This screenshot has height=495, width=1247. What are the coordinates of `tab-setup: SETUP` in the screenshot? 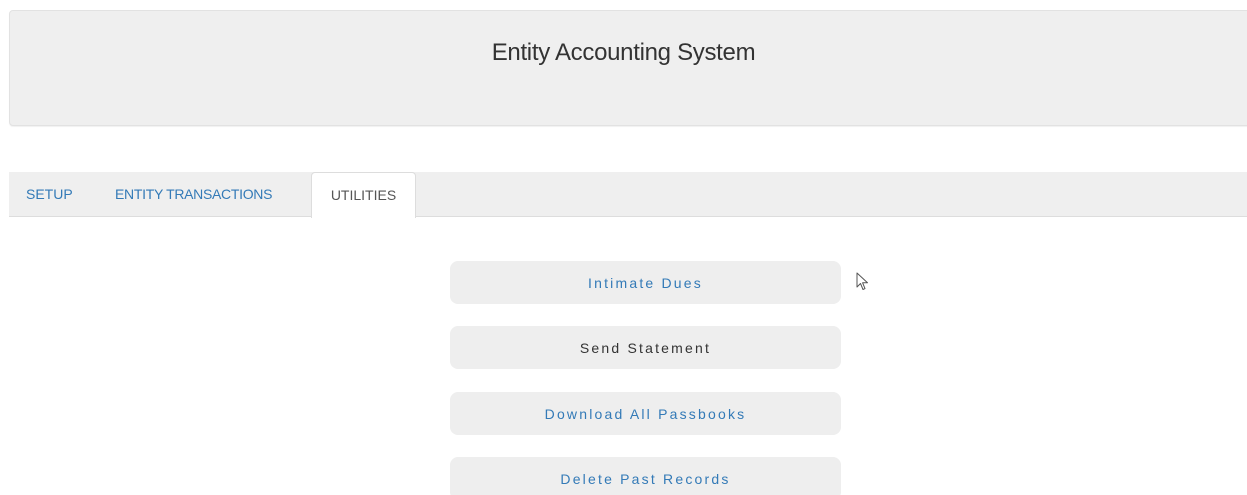 It's located at (49, 194).